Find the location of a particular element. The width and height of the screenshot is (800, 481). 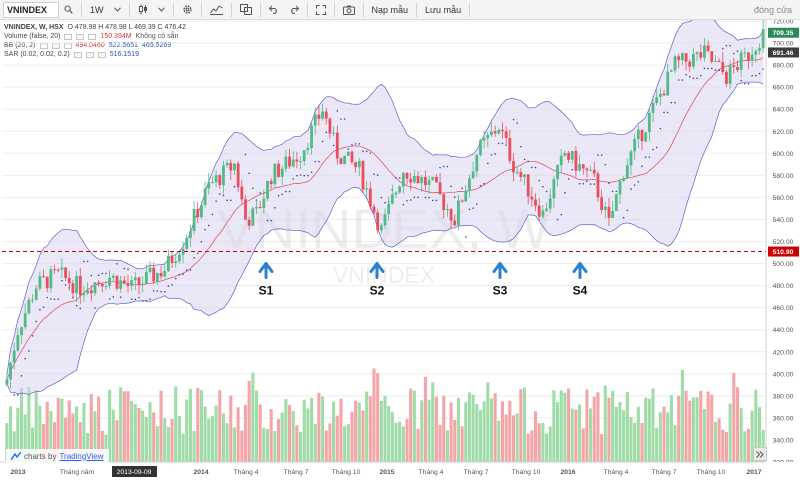

support-label: S4 is located at coordinates (580, 291).